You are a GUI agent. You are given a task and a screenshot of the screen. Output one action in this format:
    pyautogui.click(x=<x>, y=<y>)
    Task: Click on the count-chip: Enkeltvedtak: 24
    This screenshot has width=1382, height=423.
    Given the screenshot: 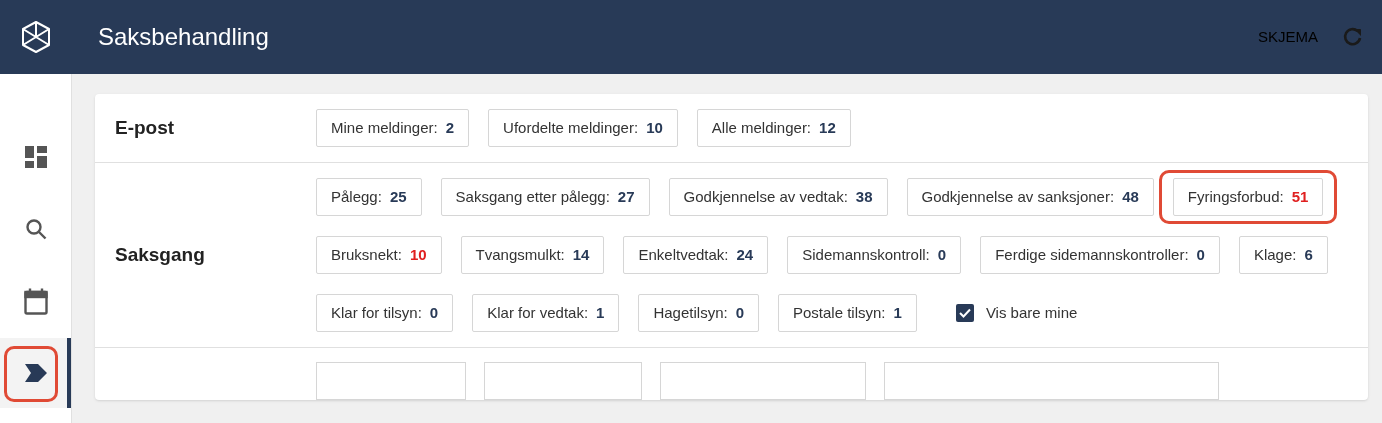 What is the action you would take?
    pyautogui.click(x=696, y=255)
    